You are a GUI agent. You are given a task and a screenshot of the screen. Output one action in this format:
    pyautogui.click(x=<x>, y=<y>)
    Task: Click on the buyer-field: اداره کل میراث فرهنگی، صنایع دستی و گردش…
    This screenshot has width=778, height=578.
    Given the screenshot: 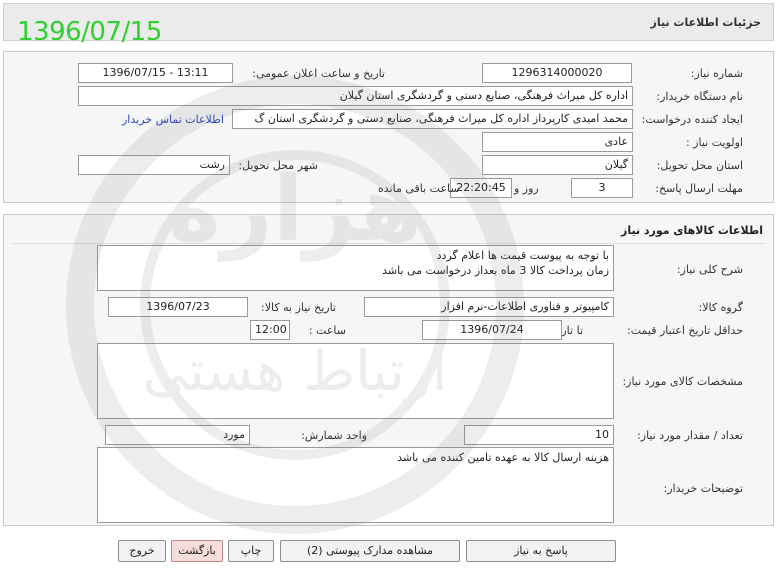 What is the action you would take?
    pyautogui.click(x=355, y=96)
    